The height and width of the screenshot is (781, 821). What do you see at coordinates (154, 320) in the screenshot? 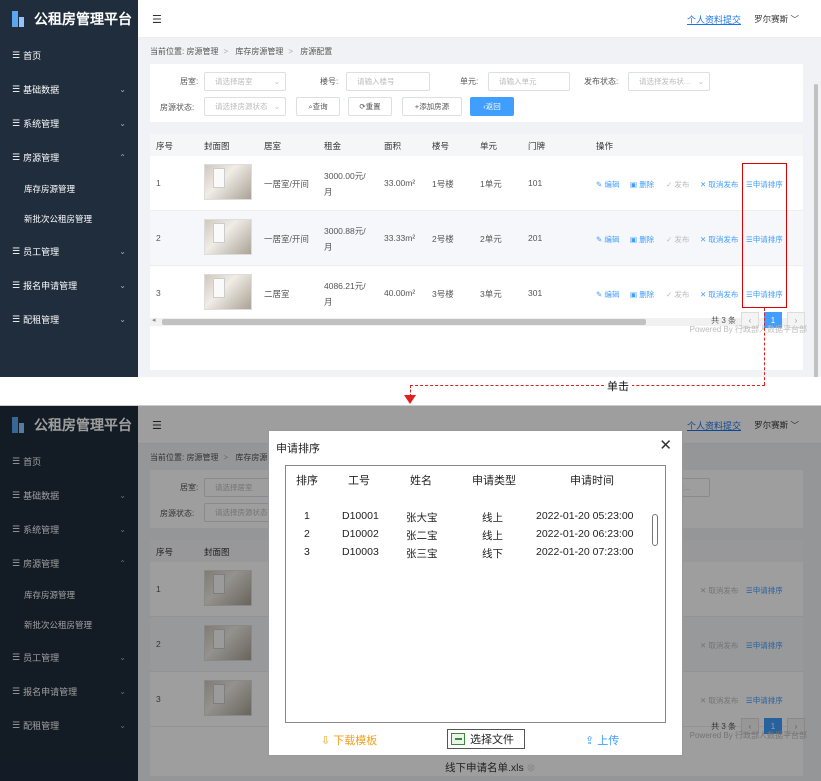
I see `arrow-left-icon: ◂` at bounding box center [154, 320].